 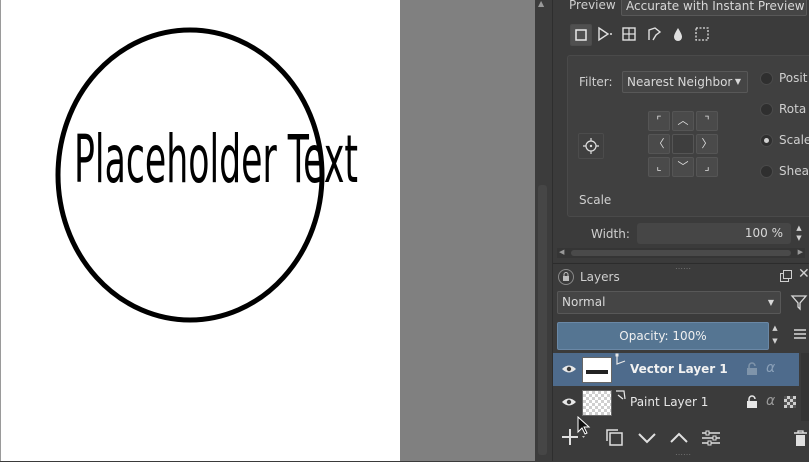 I want to click on options-horizontal-scrollbar: ◀ ▶, so click(x=681, y=253).